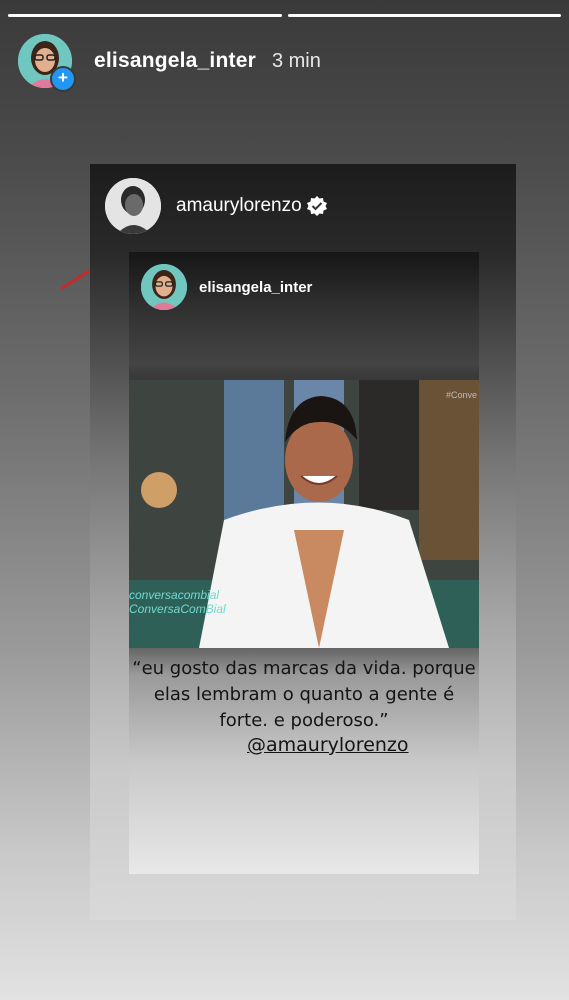 Image resolution: width=569 pixels, height=1000 pixels. I want to click on profile-avatar: +, so click(47, 63).